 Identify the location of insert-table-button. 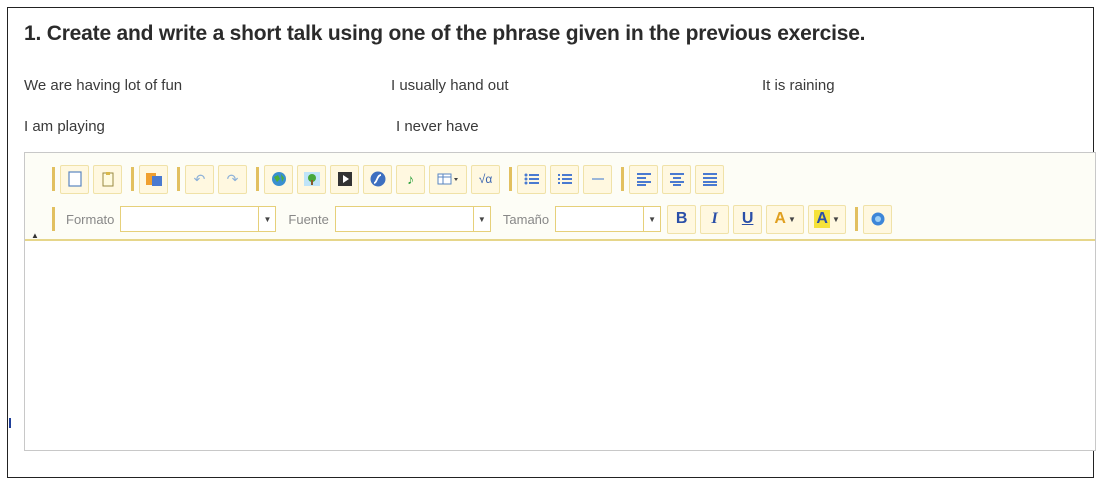
(448, 179).